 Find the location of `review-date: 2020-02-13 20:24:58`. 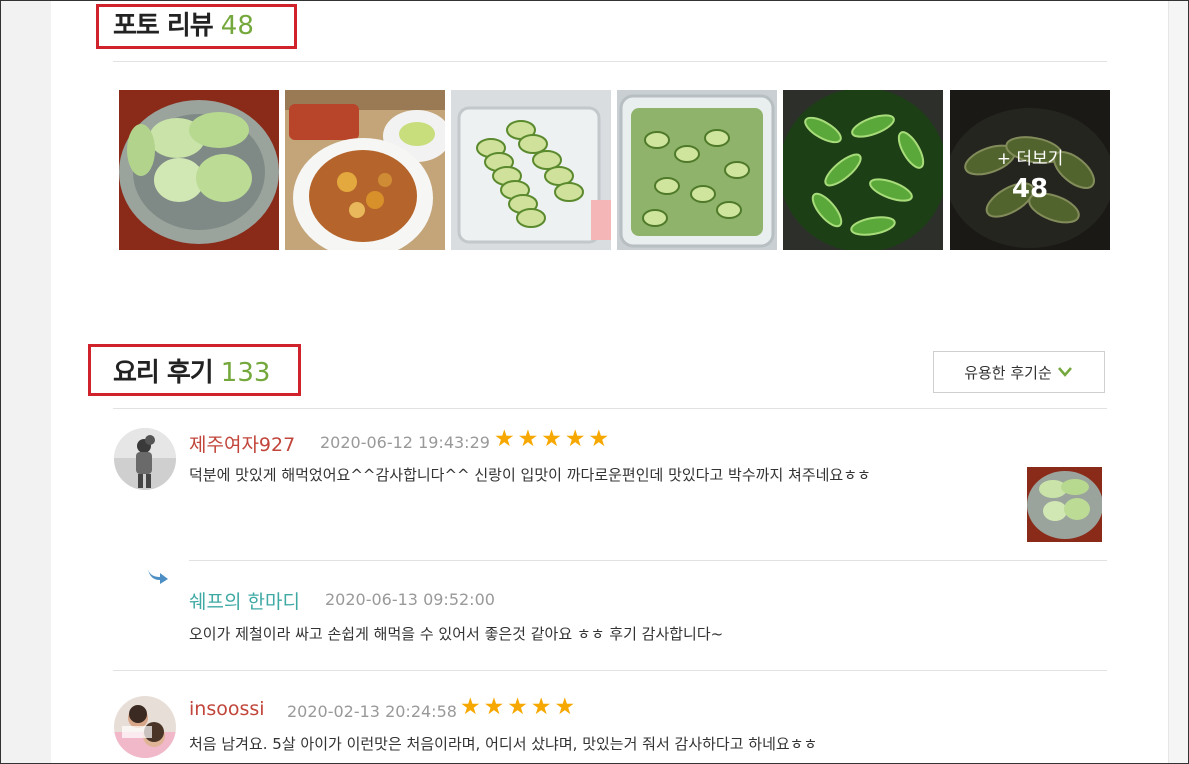

review-date: 2020-02-13 20:24:58 is located at coordinates (372, 711).